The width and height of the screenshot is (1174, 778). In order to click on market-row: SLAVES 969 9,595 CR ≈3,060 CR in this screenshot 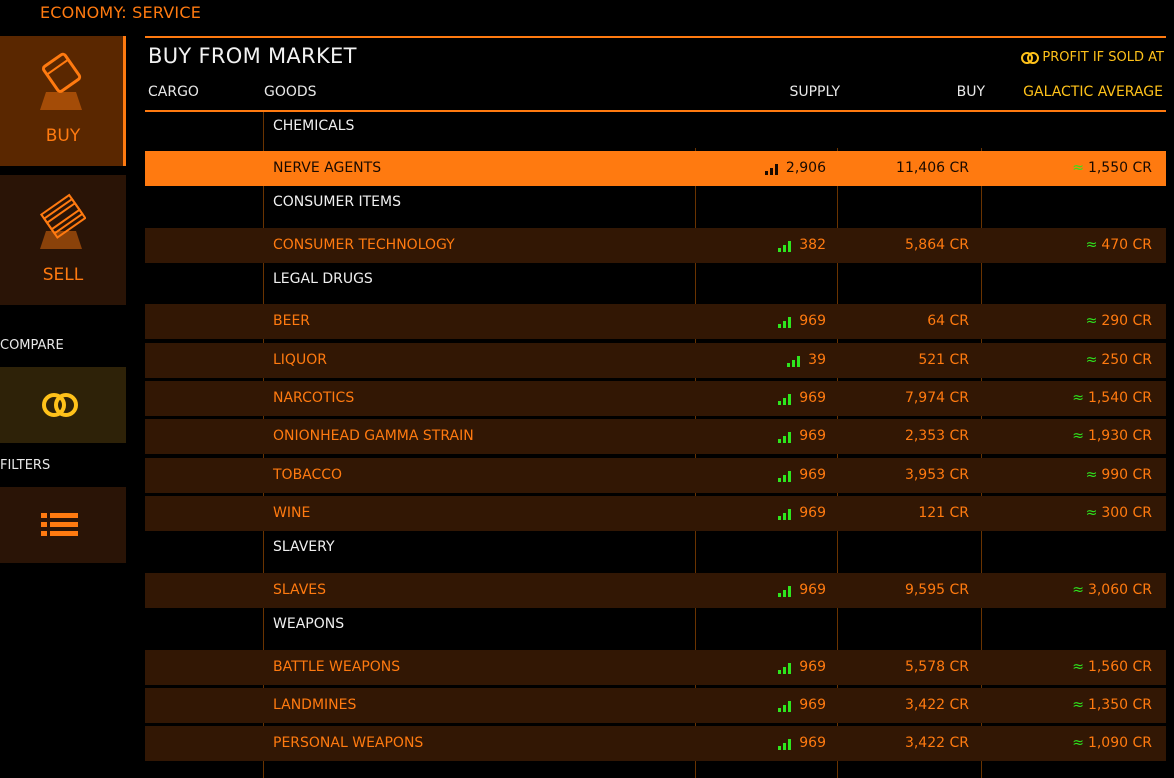, I will do `click(655, 590)`.